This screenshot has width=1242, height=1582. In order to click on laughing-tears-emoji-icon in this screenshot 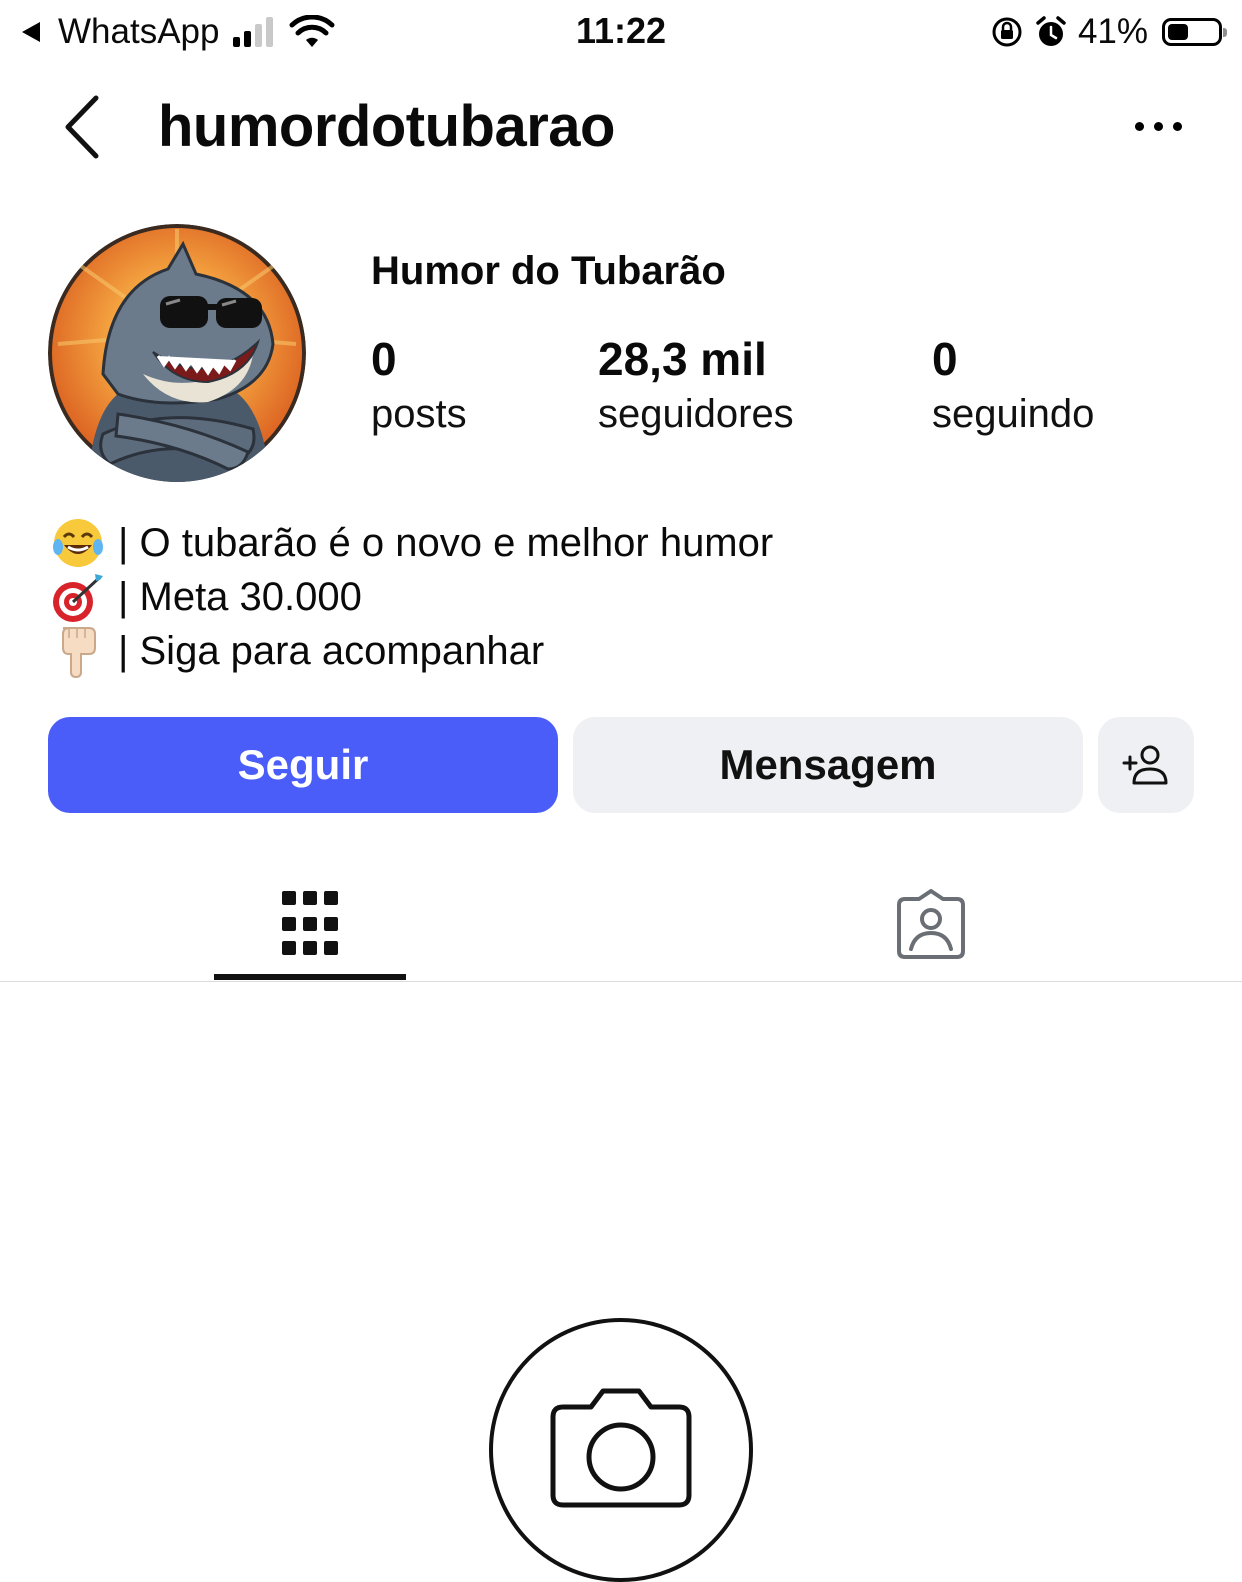, I will do `click(78, 543)`.